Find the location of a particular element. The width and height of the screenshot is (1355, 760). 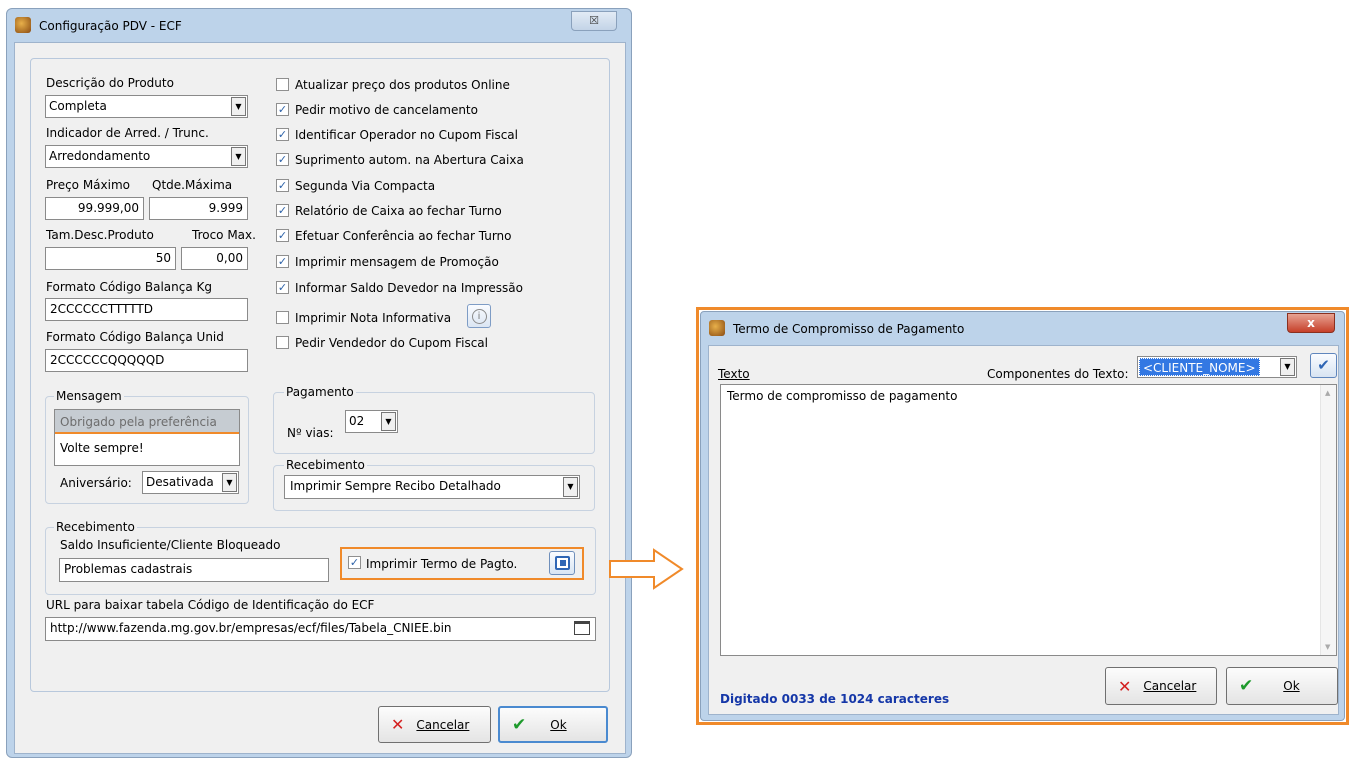

window-title: Termo de Compromisso de Pagamento is located at coordinates (849, 329).